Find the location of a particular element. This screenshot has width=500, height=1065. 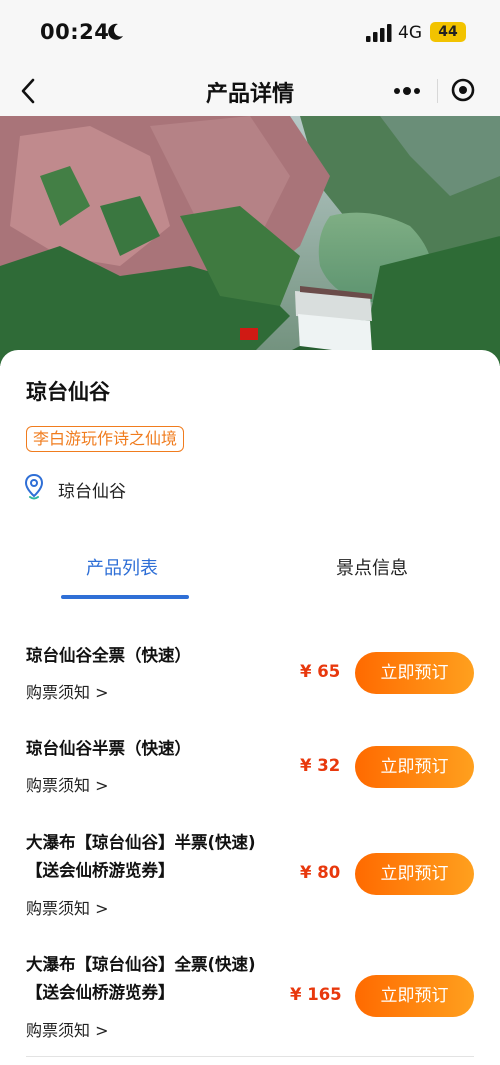

network-label: 4G is located at coordinates (410, 33).